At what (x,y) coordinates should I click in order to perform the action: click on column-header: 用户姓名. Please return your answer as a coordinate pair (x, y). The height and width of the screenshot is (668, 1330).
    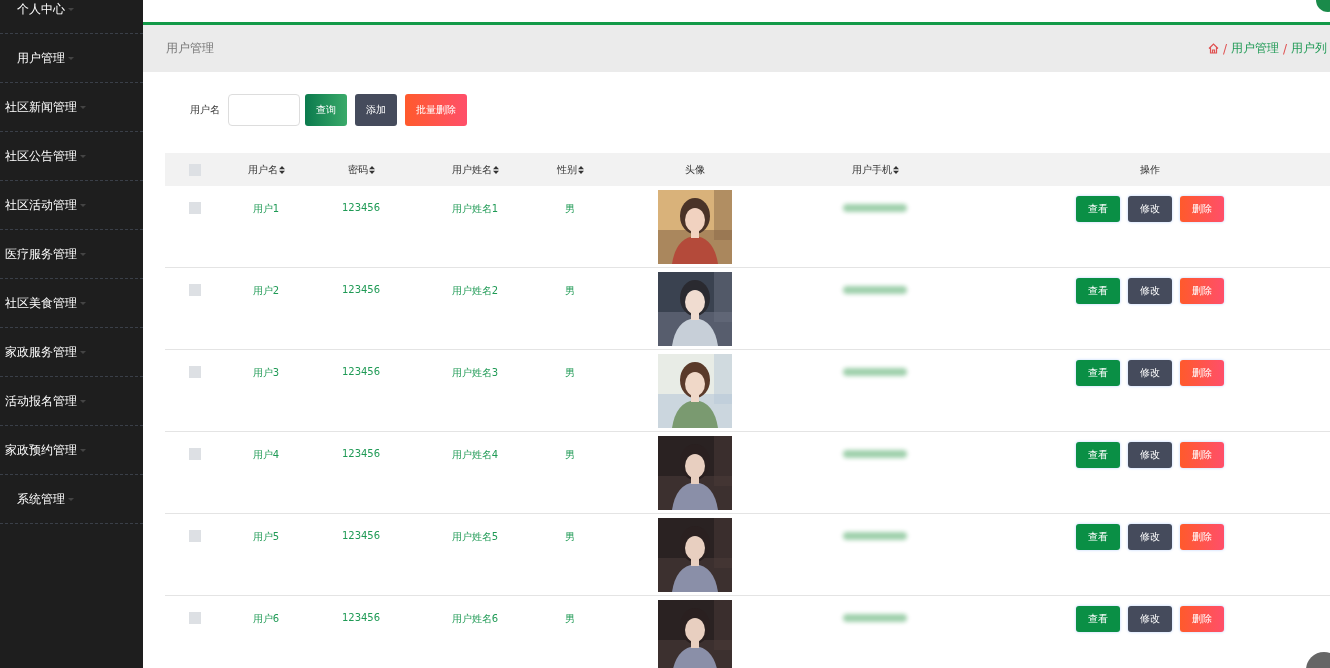
    Looking at the image, I should click on (471, 169).